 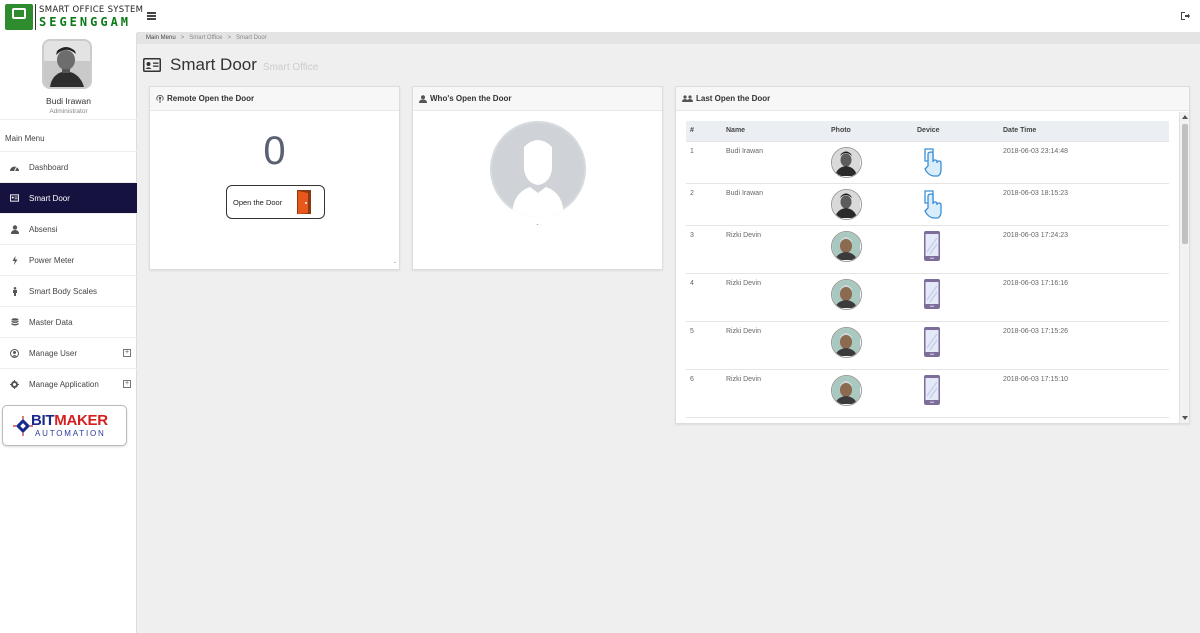 I want to click on sidebar-item-smart-door: Smart Door, so click(x=68, y=197).